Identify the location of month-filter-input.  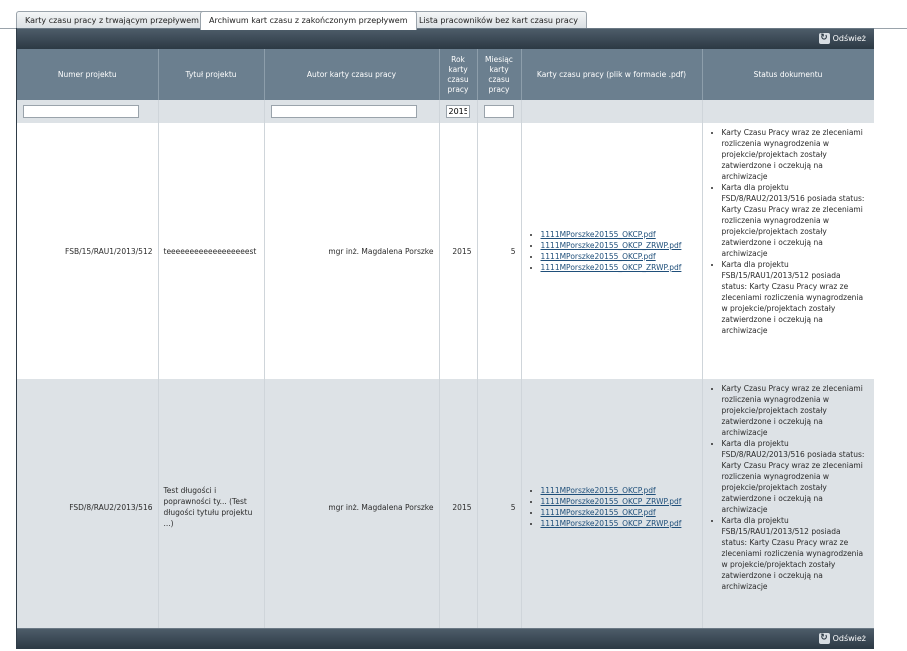
(498, 111).